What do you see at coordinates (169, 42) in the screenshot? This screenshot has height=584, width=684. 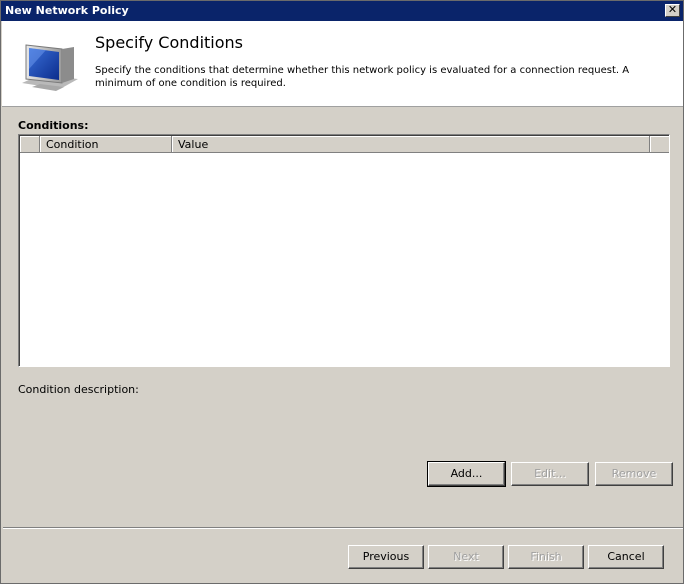 I see `page-title: Specify Conditions` at bounding box center [169, 42].